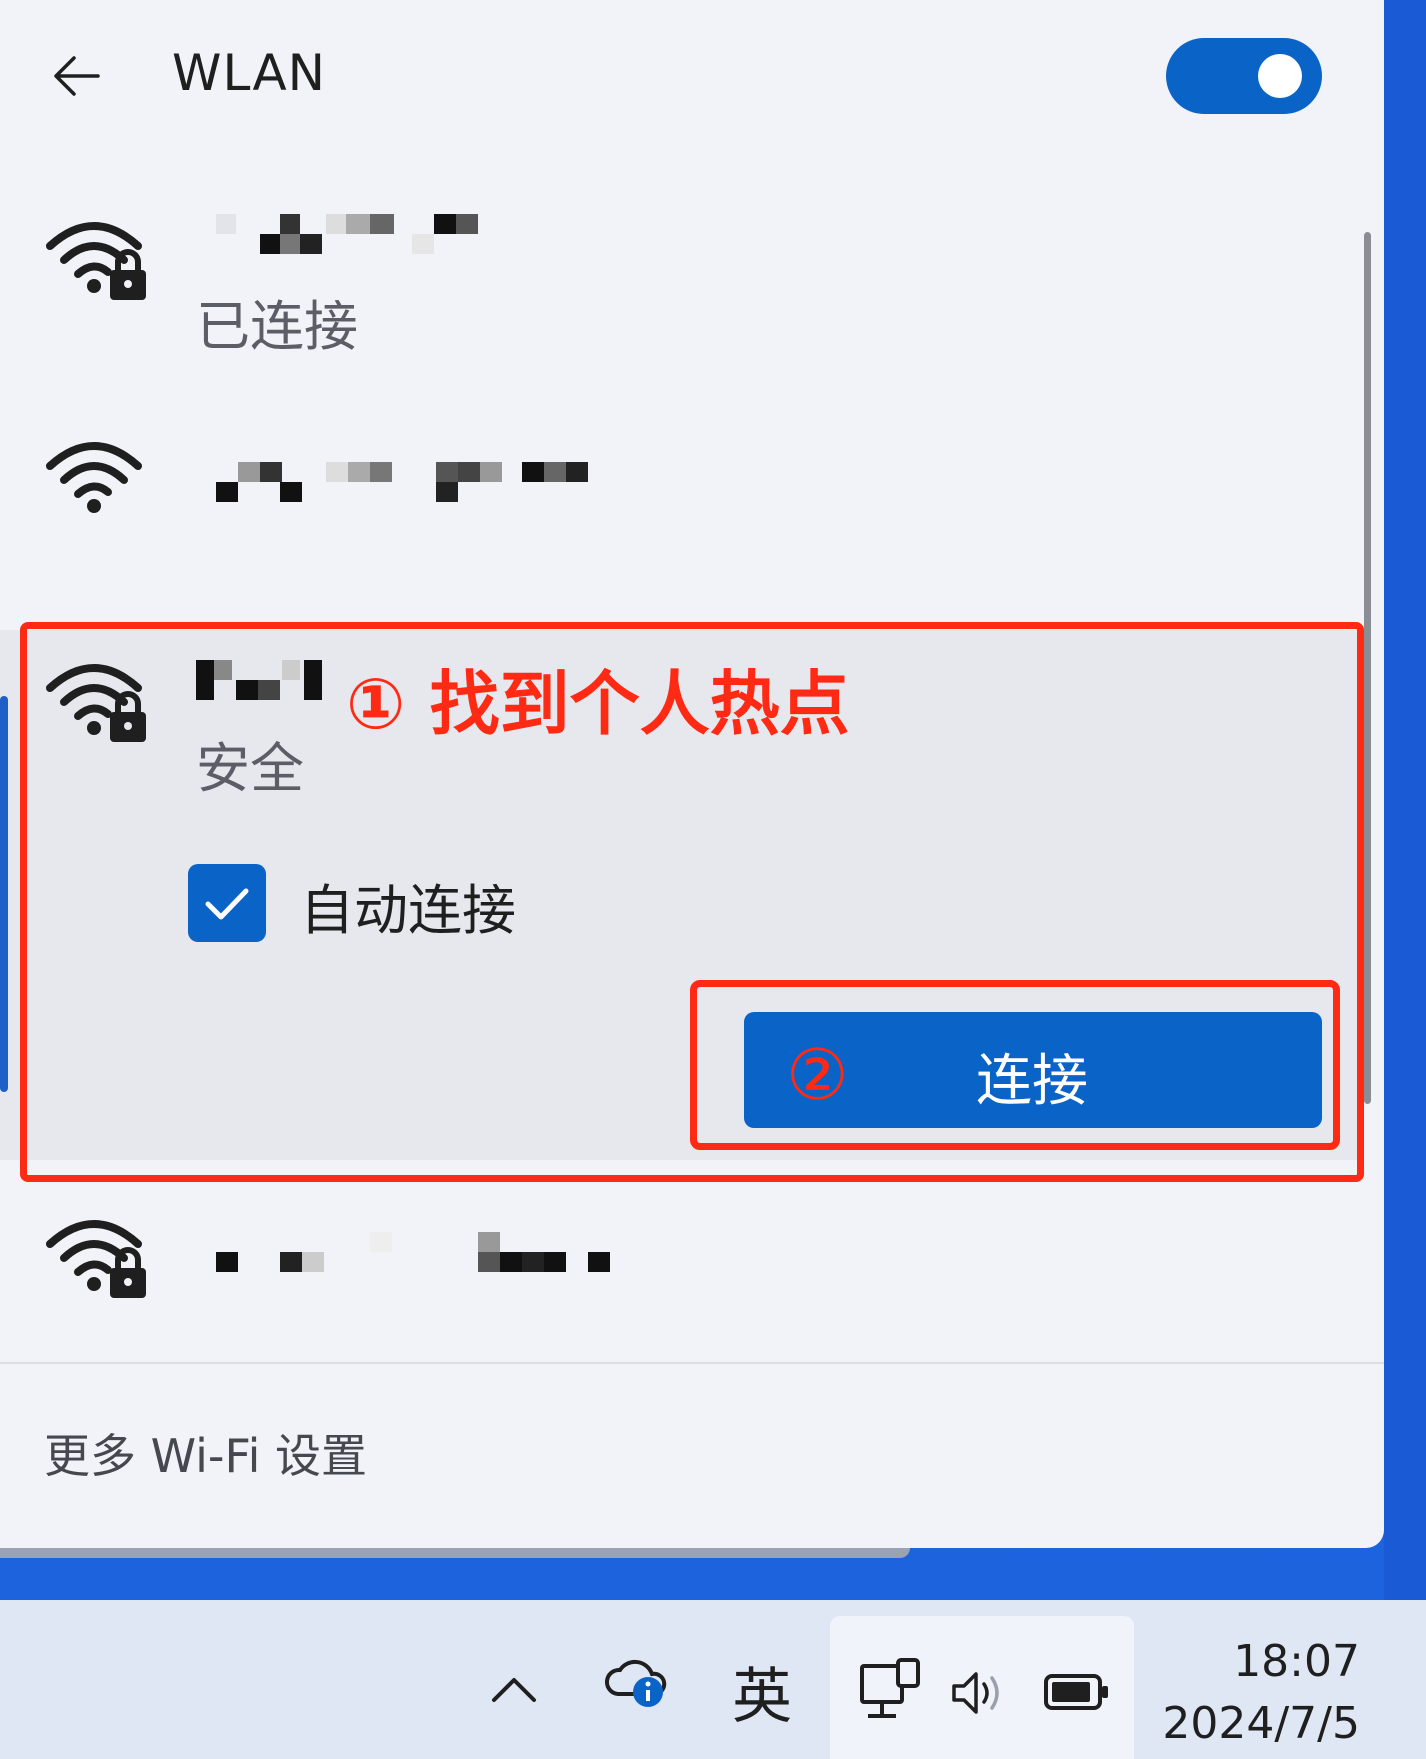 Image resolution: width=1426 pixels, height=1759 pixels. I want to click on panel-shadow, so click(455, 1553).